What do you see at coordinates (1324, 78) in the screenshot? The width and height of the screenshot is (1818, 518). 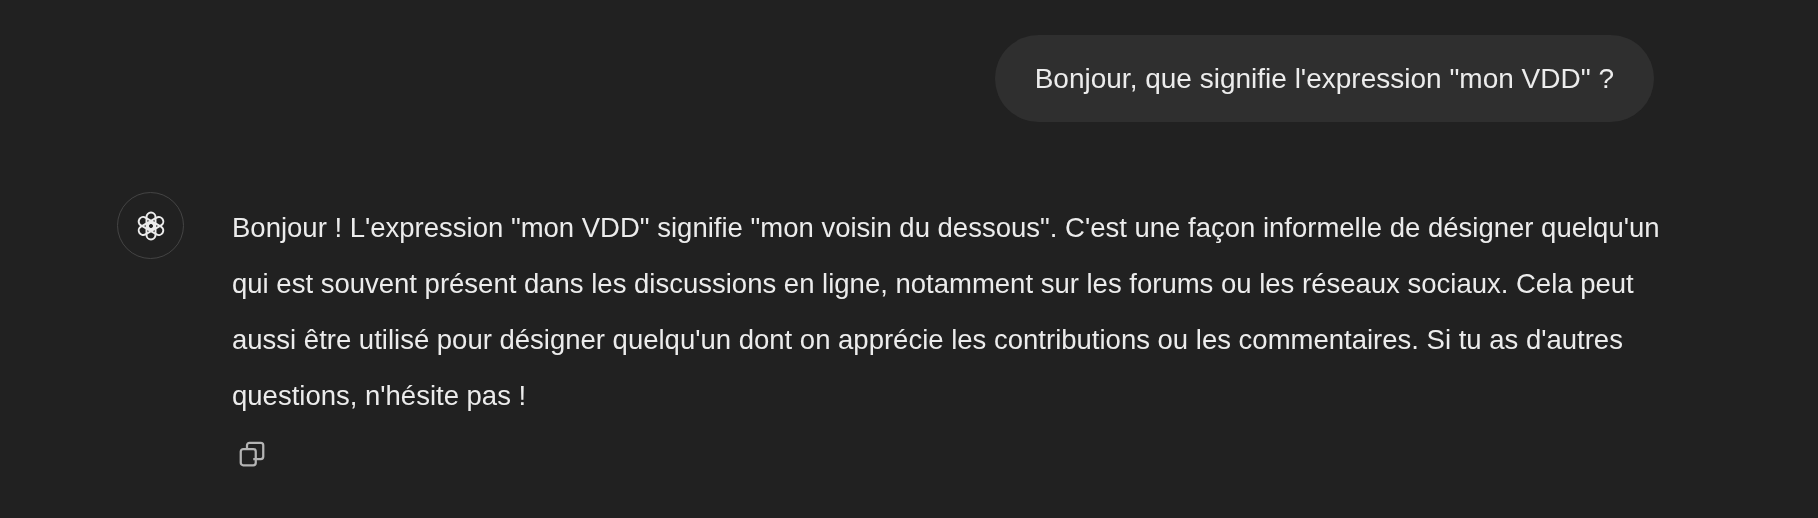 I see `user-message: Bonjour, que signifie l'expression "mon VDD" ?` at bounding box center [1324, 78].